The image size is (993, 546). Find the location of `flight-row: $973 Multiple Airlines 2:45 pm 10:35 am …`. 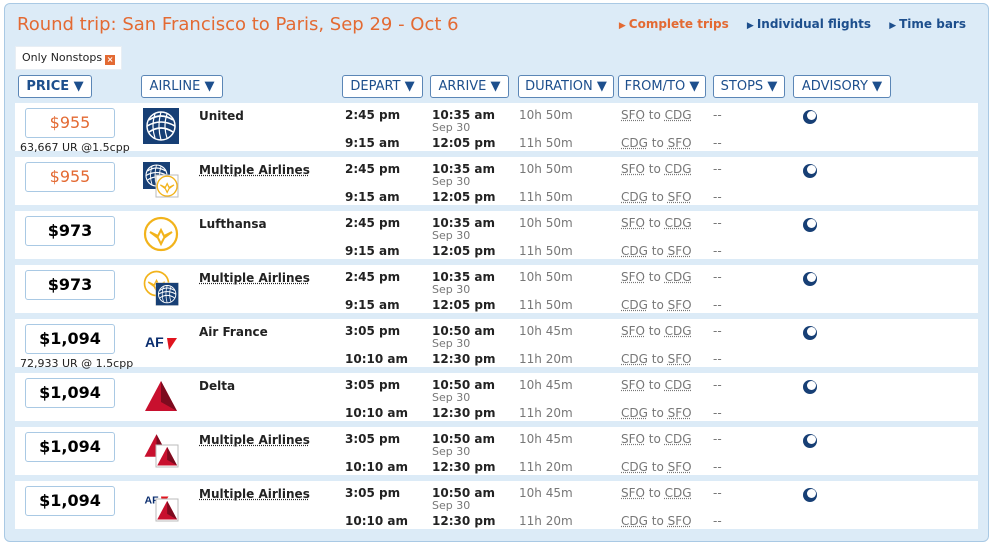

flight-row: $973 Multiple Airlines 2:45 pm 10:35 am … is located at coordinates (496, 289).